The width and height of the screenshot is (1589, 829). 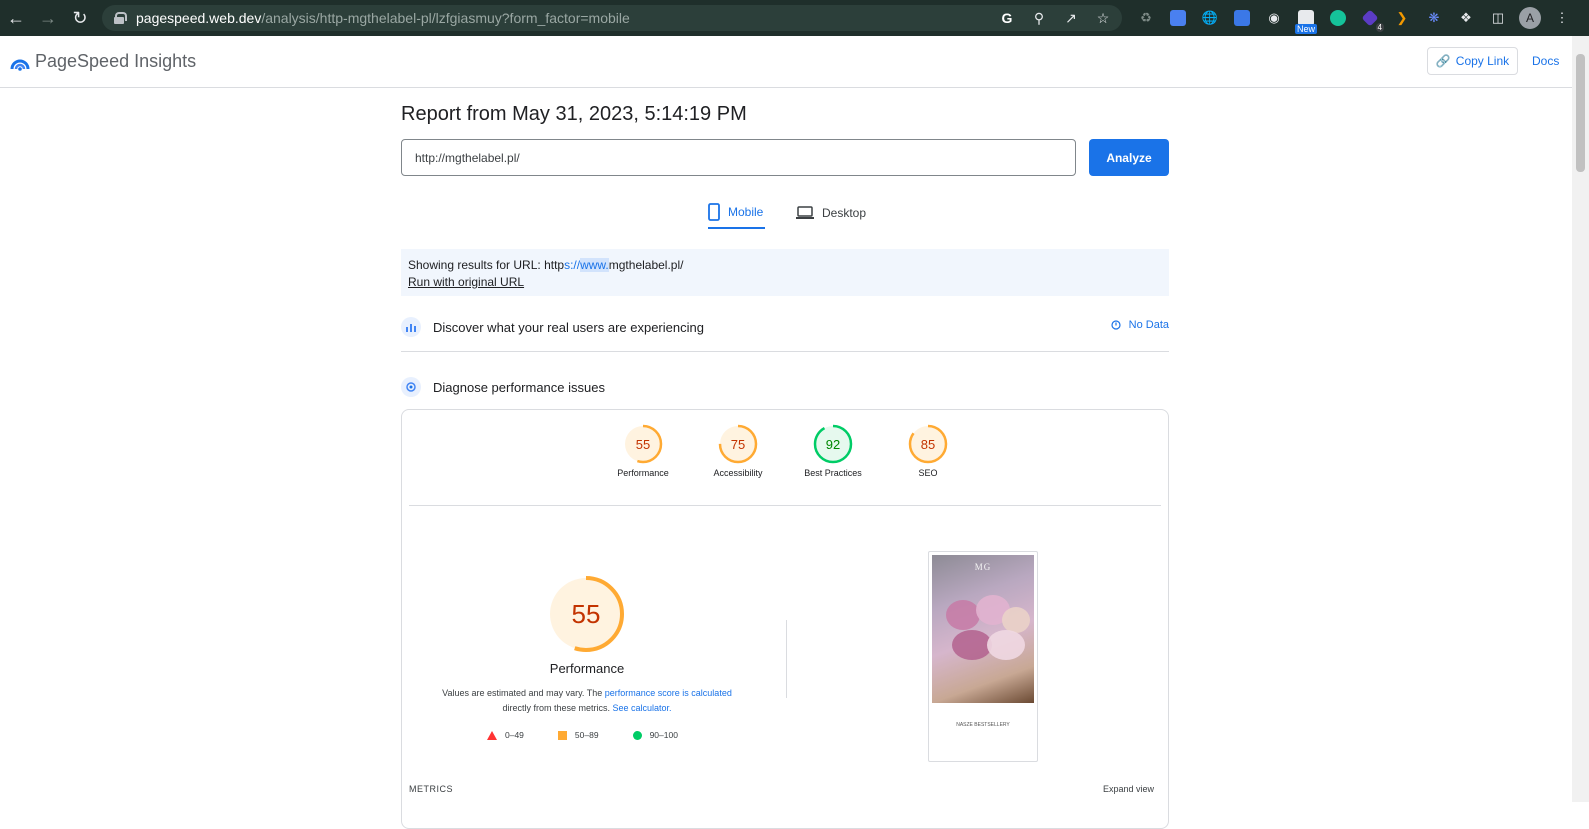 I want to click on lighthouse-diagnose-icon, so click(x=411, y=387).